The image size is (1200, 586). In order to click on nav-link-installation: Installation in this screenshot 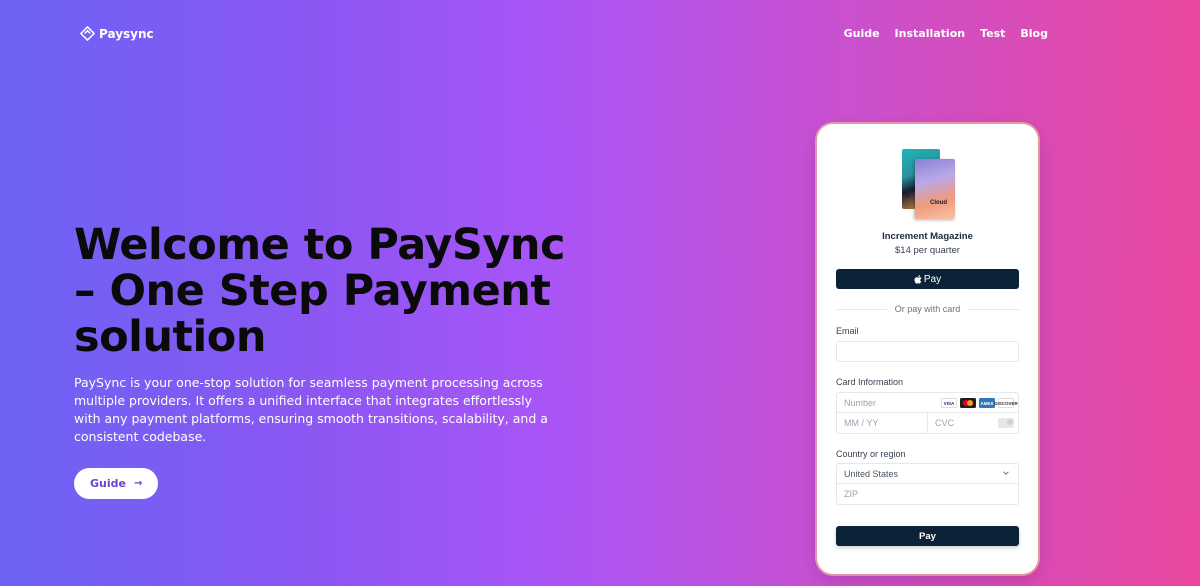, I will do `click(930, 33)`.